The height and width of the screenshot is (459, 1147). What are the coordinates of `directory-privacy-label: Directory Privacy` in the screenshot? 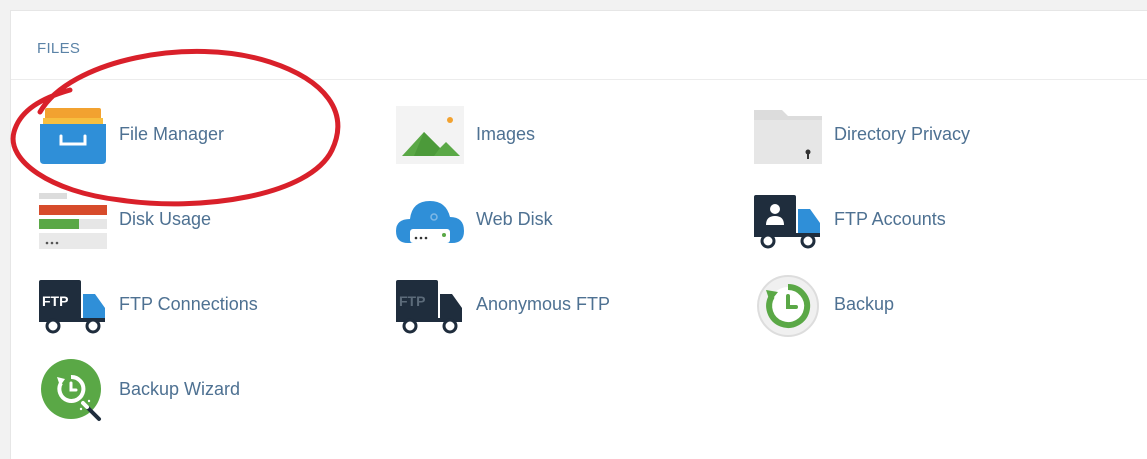 It's located at (902, 134).